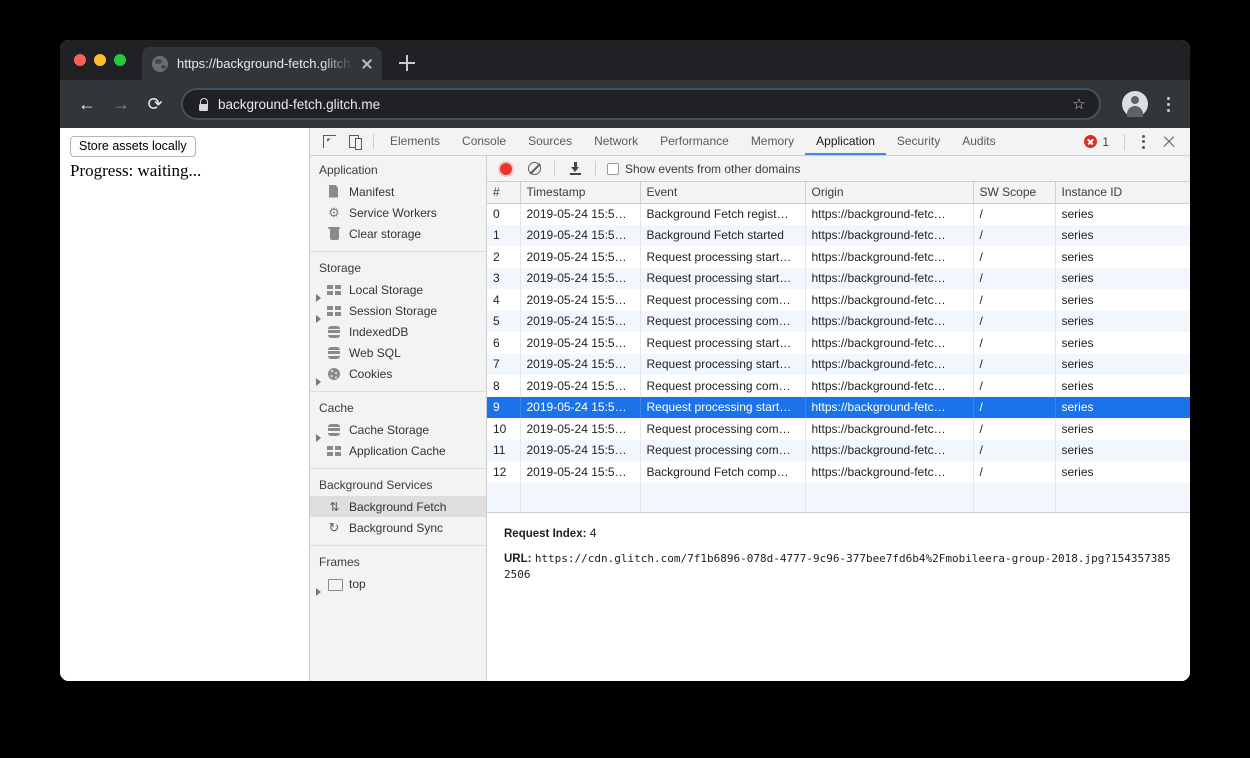 This screenshot has height=758, width=1250. I want to click on row-index: 3, so click(504, 278).